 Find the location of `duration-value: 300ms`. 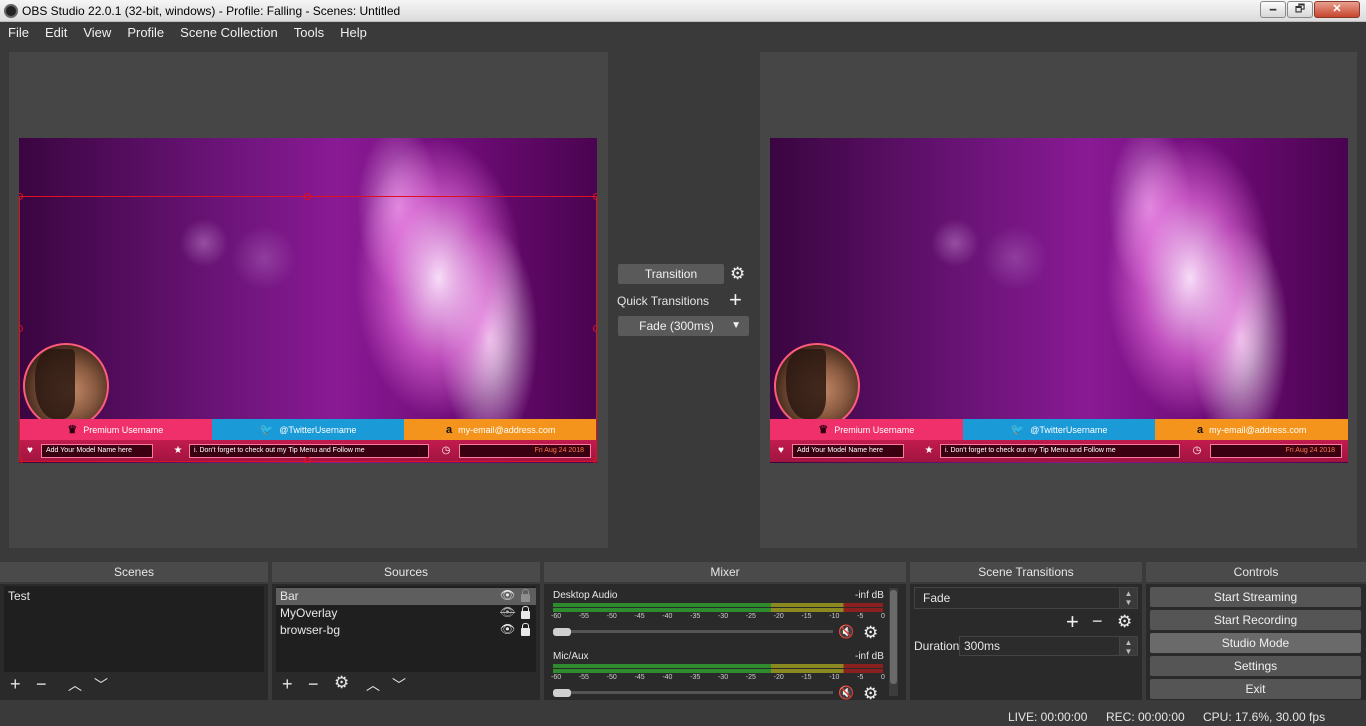

duration-value: 300ms is located at coordinates (982, 646).